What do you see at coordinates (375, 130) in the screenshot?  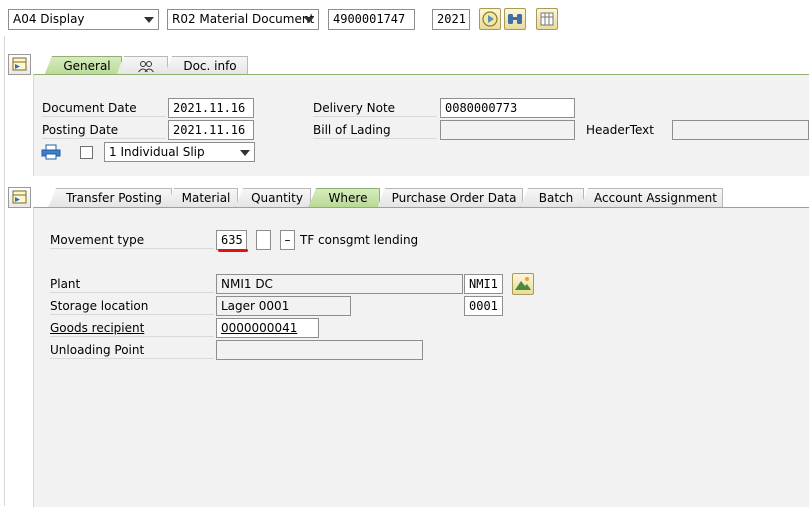 I see `bill-of-lading-label: Bill of Lading` at bounding box center [375, 130].